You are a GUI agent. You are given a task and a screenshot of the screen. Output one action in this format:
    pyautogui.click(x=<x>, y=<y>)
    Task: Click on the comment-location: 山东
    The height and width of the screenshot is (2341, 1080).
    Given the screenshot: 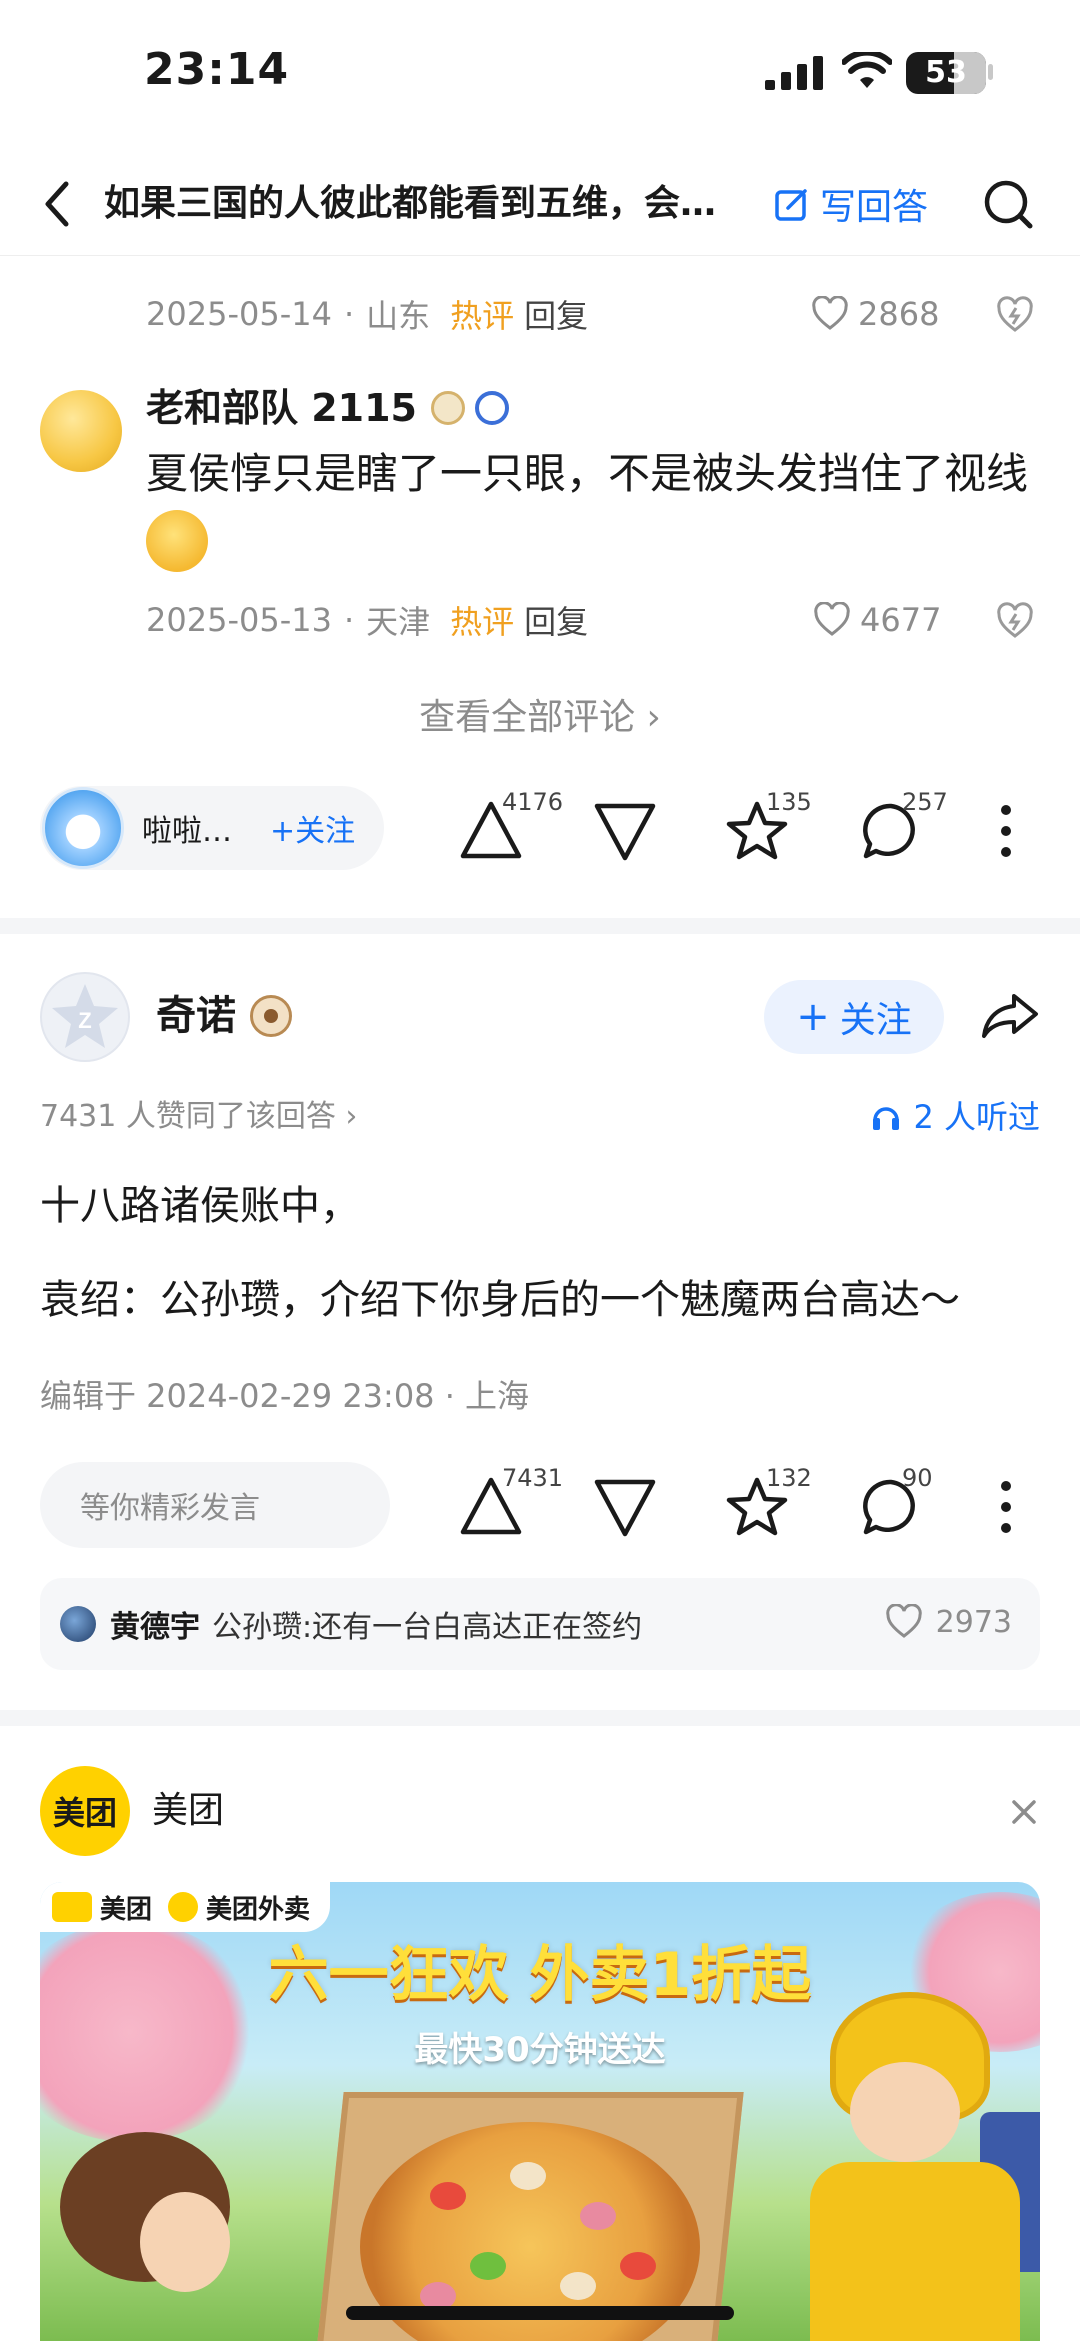 What is the action you would take?
    pyautogui.click(x=398, y=316)
    